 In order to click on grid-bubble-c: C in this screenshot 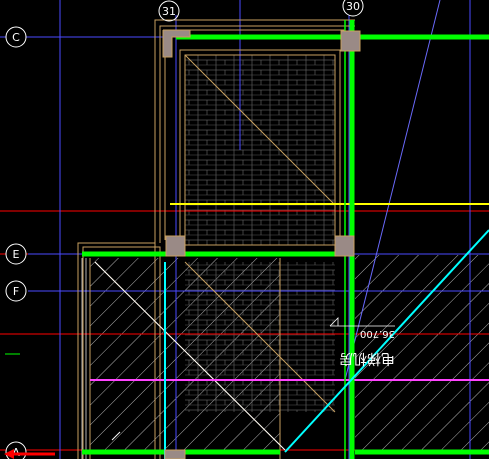, I will do `click(16, 37)`.